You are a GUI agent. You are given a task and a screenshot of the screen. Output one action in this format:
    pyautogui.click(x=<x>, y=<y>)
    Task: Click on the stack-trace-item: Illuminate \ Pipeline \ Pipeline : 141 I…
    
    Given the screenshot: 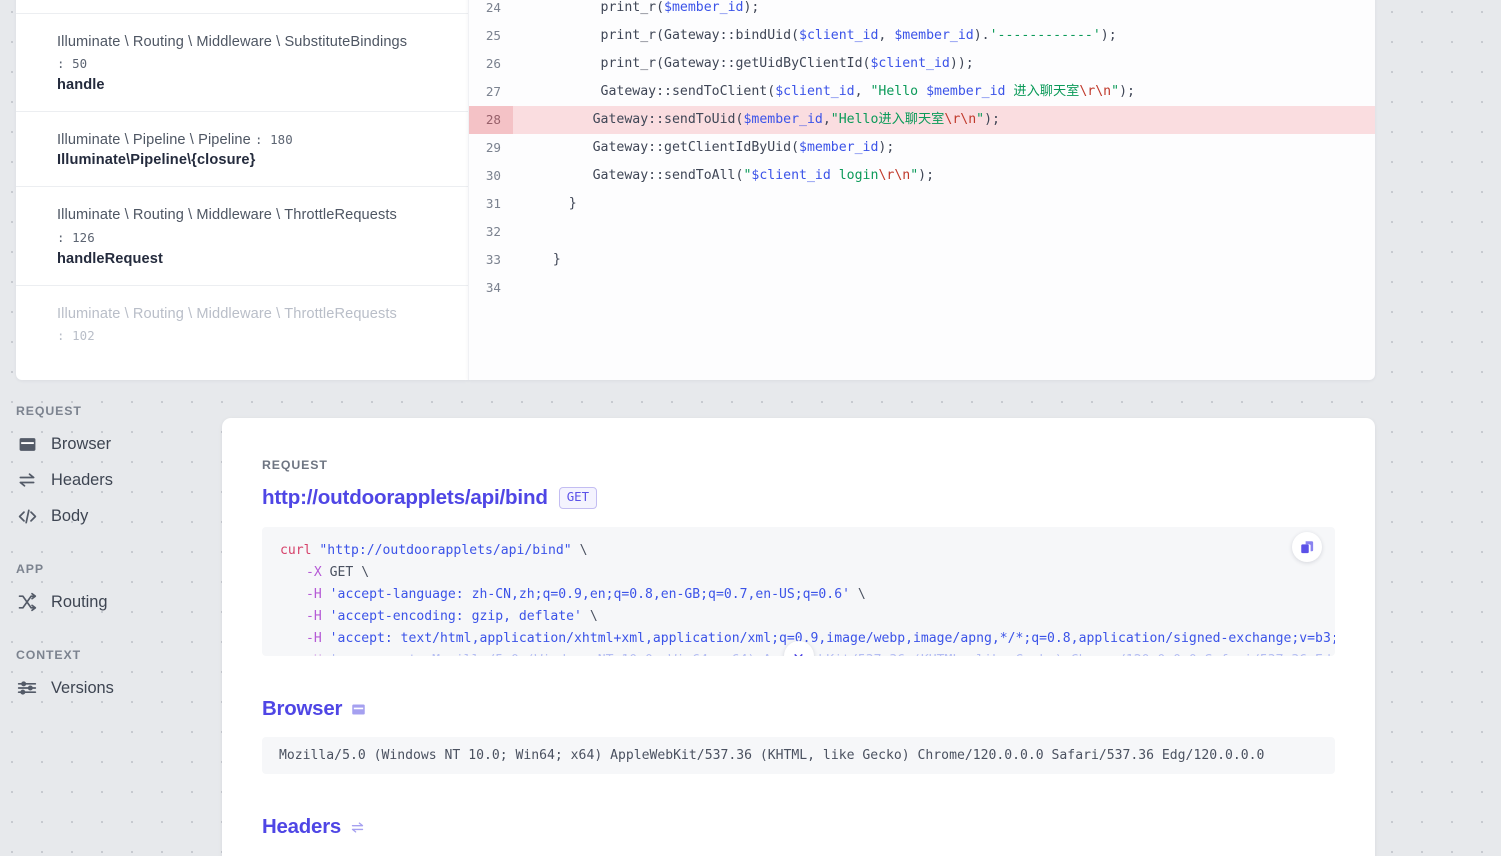 What is the action you would take?
    pyautogui.click(x=242, y=7)
    